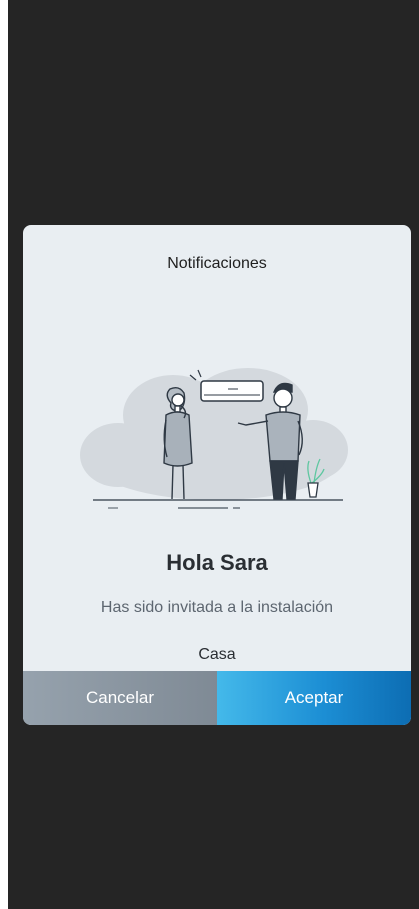 This screenshot has width=419, height=909. Describe the element at coordinates (217, 607) in the screenshot. I see `invitation-message: Has sido invitada a la instalación` at that location.